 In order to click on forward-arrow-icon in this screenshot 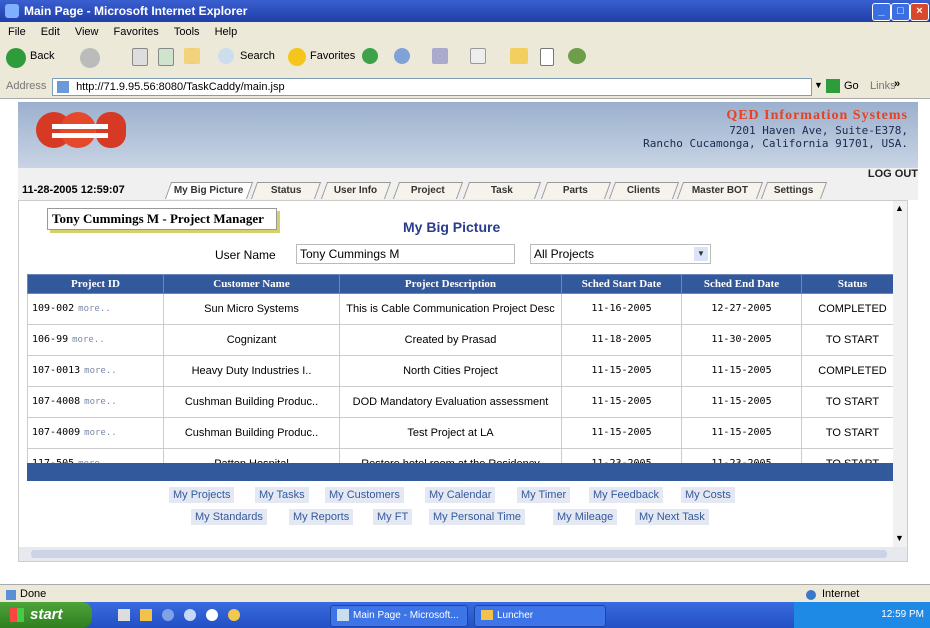, I will do `click(90, 58)`.